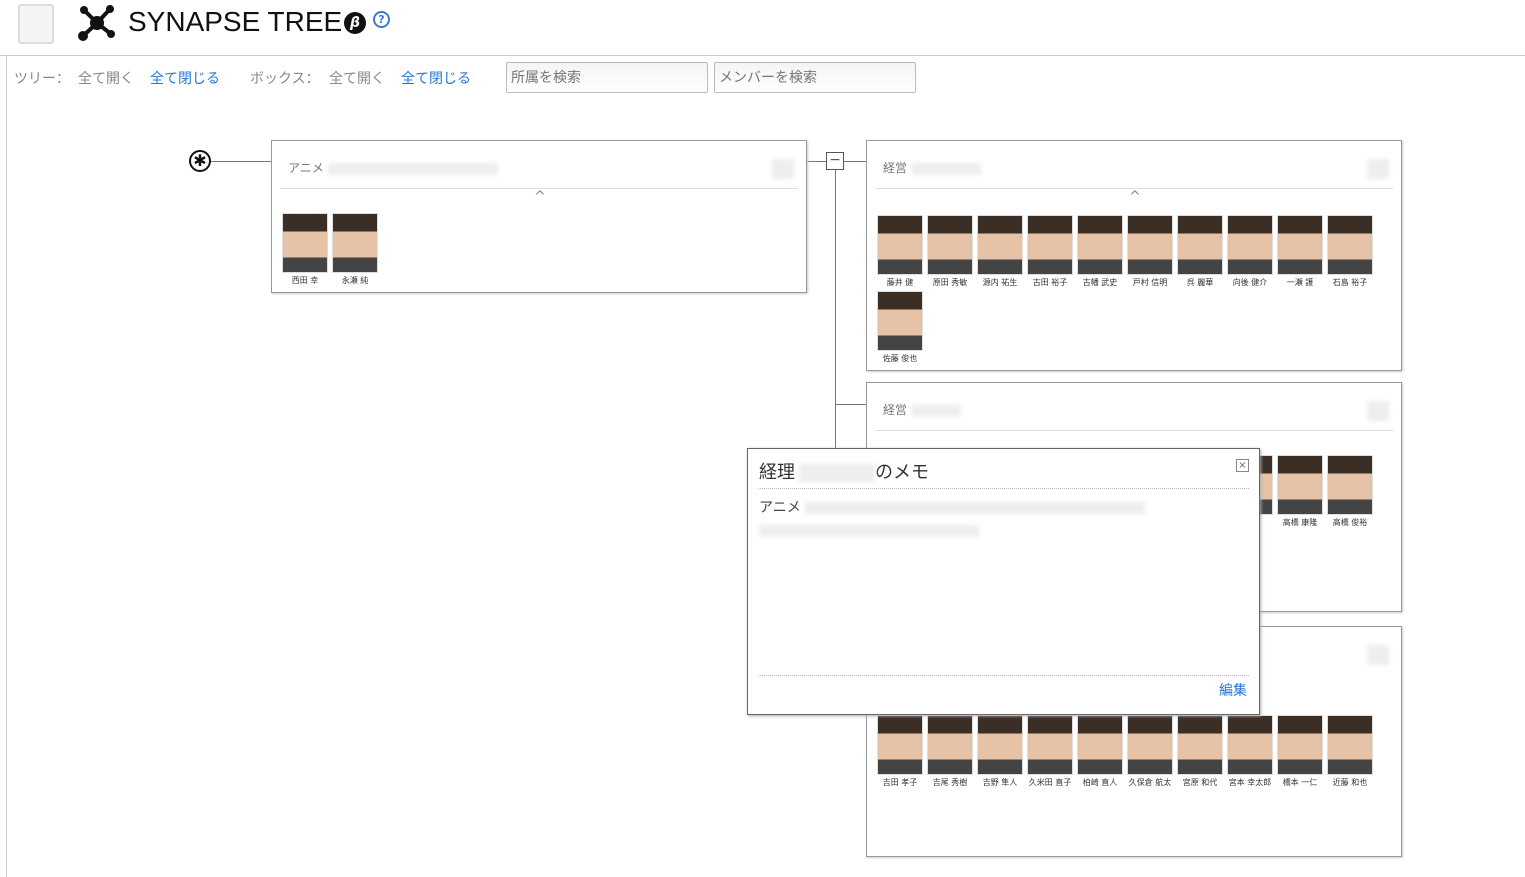 This screenshot has height=877, width=1525. I want to click on member-name: 西田 幸, so click(305, 280).